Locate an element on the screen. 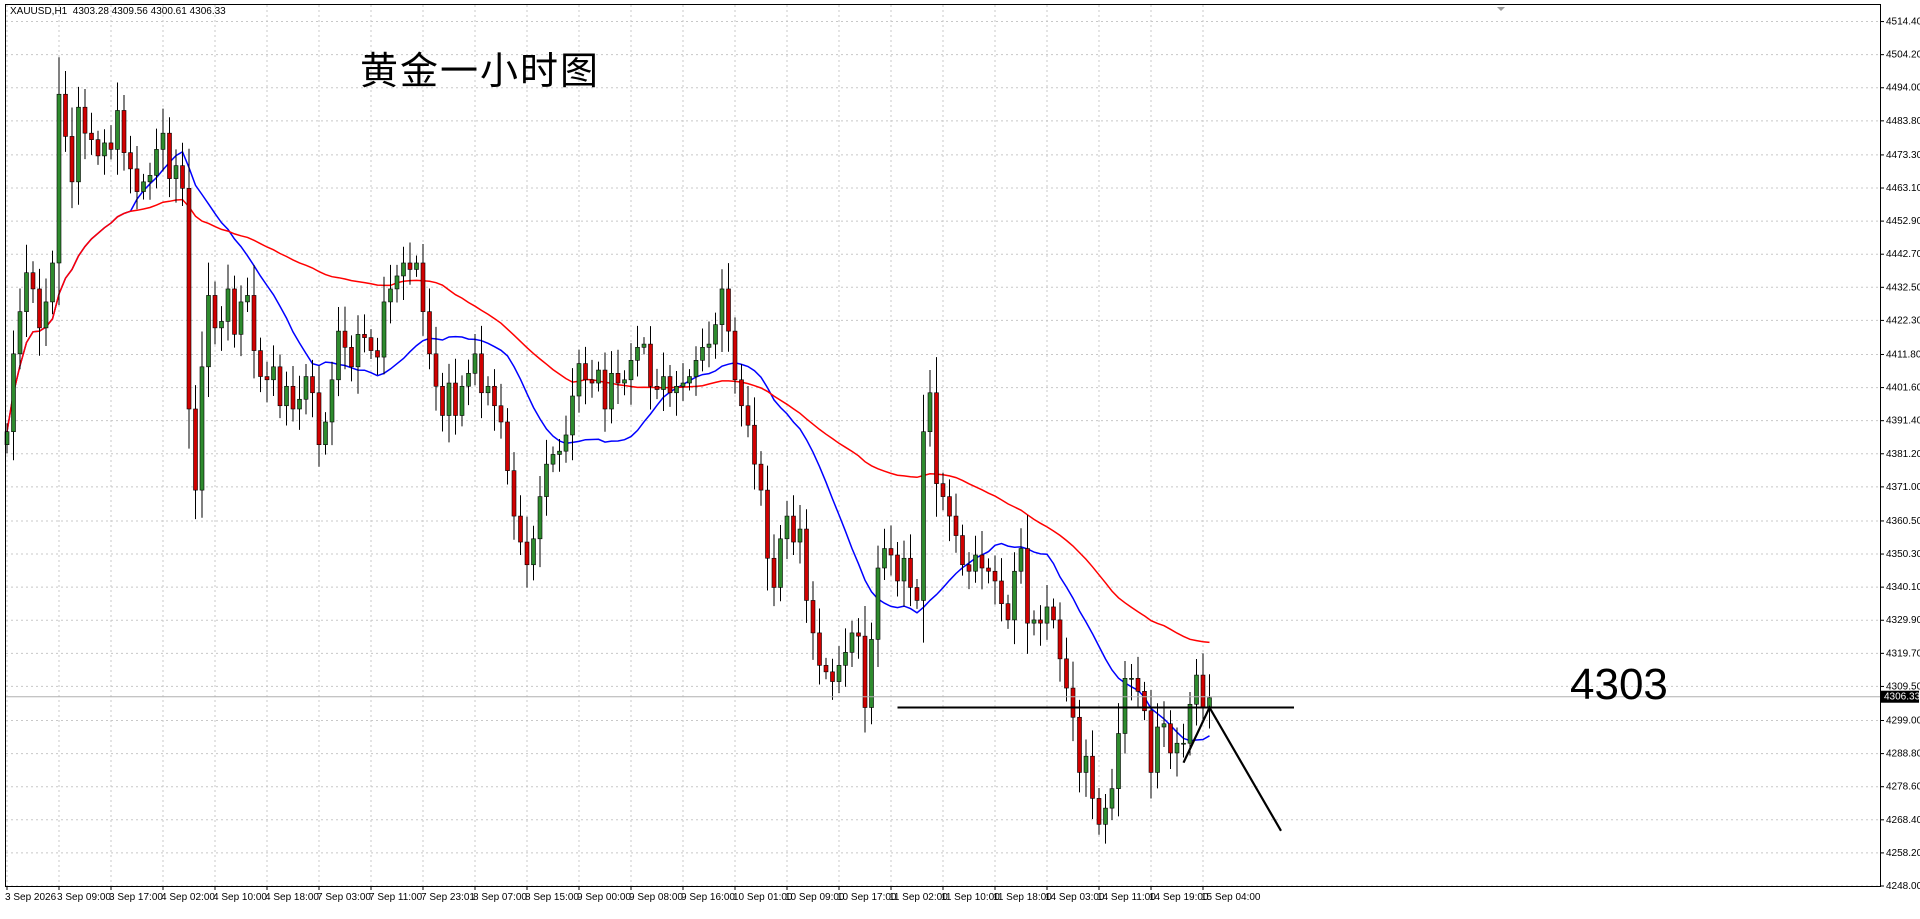  y-tick-label: 4319.70 is located at coordinates (1903, 653).